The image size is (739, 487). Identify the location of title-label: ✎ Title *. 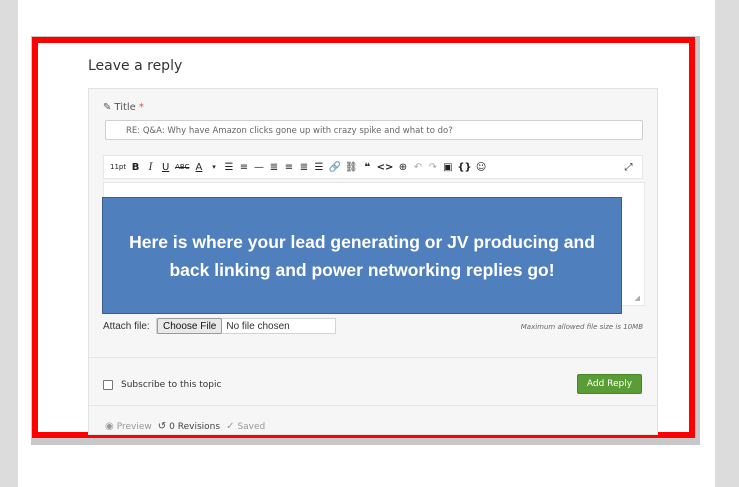
(123, 107).